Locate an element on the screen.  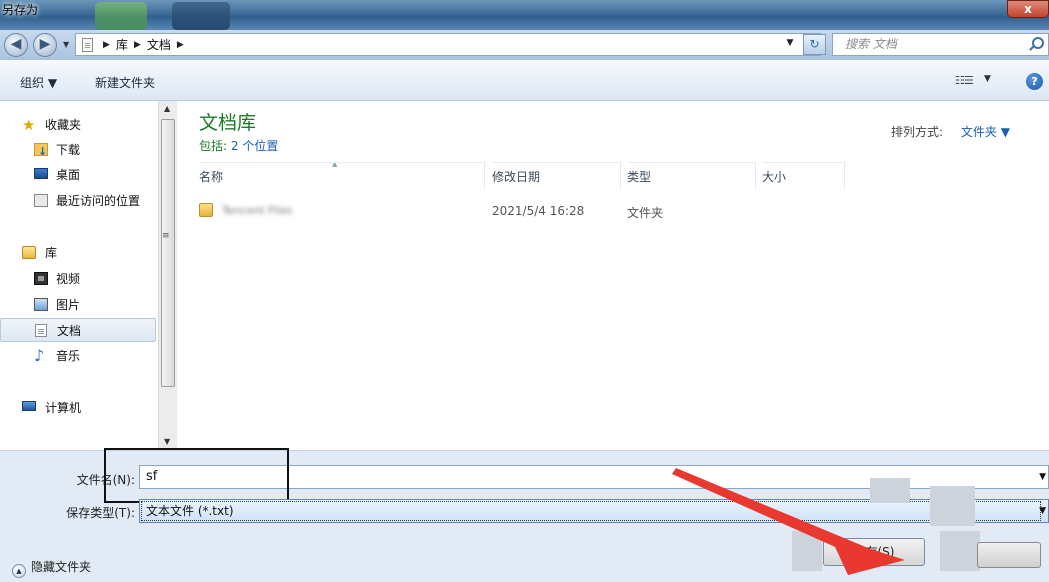
sidebar-item-recent-places: 最近访问的位置 is located at coordinates (78, 201).